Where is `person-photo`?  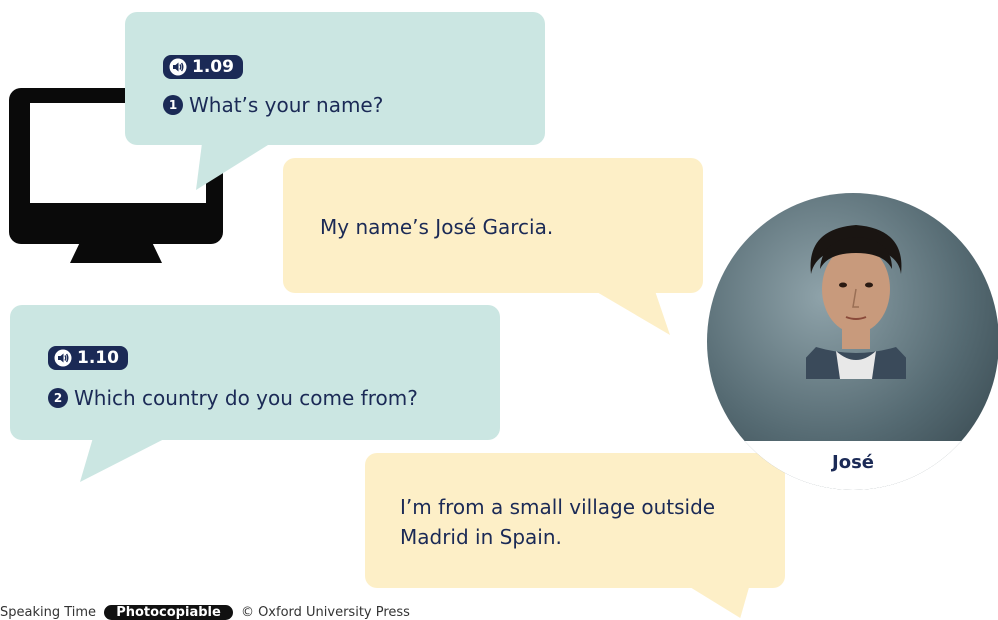 person-photo is located at coordinates (856, 302).